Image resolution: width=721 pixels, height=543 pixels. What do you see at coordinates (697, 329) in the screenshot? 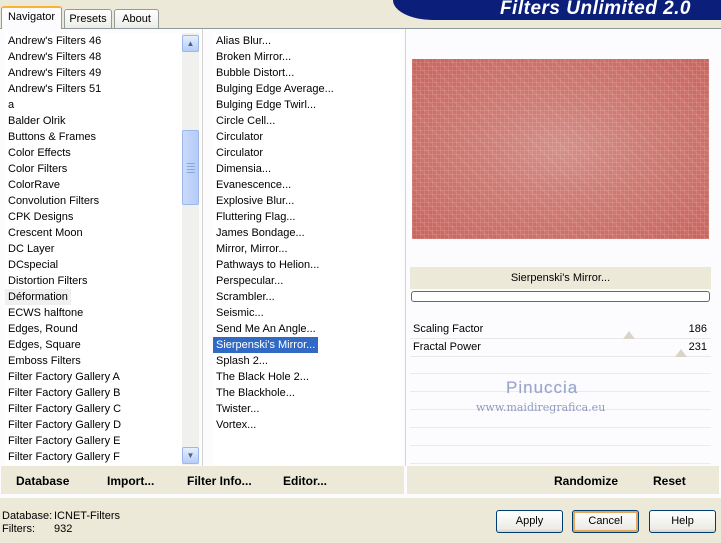
I see `param-value: 186` at bounding box center [697, 329].